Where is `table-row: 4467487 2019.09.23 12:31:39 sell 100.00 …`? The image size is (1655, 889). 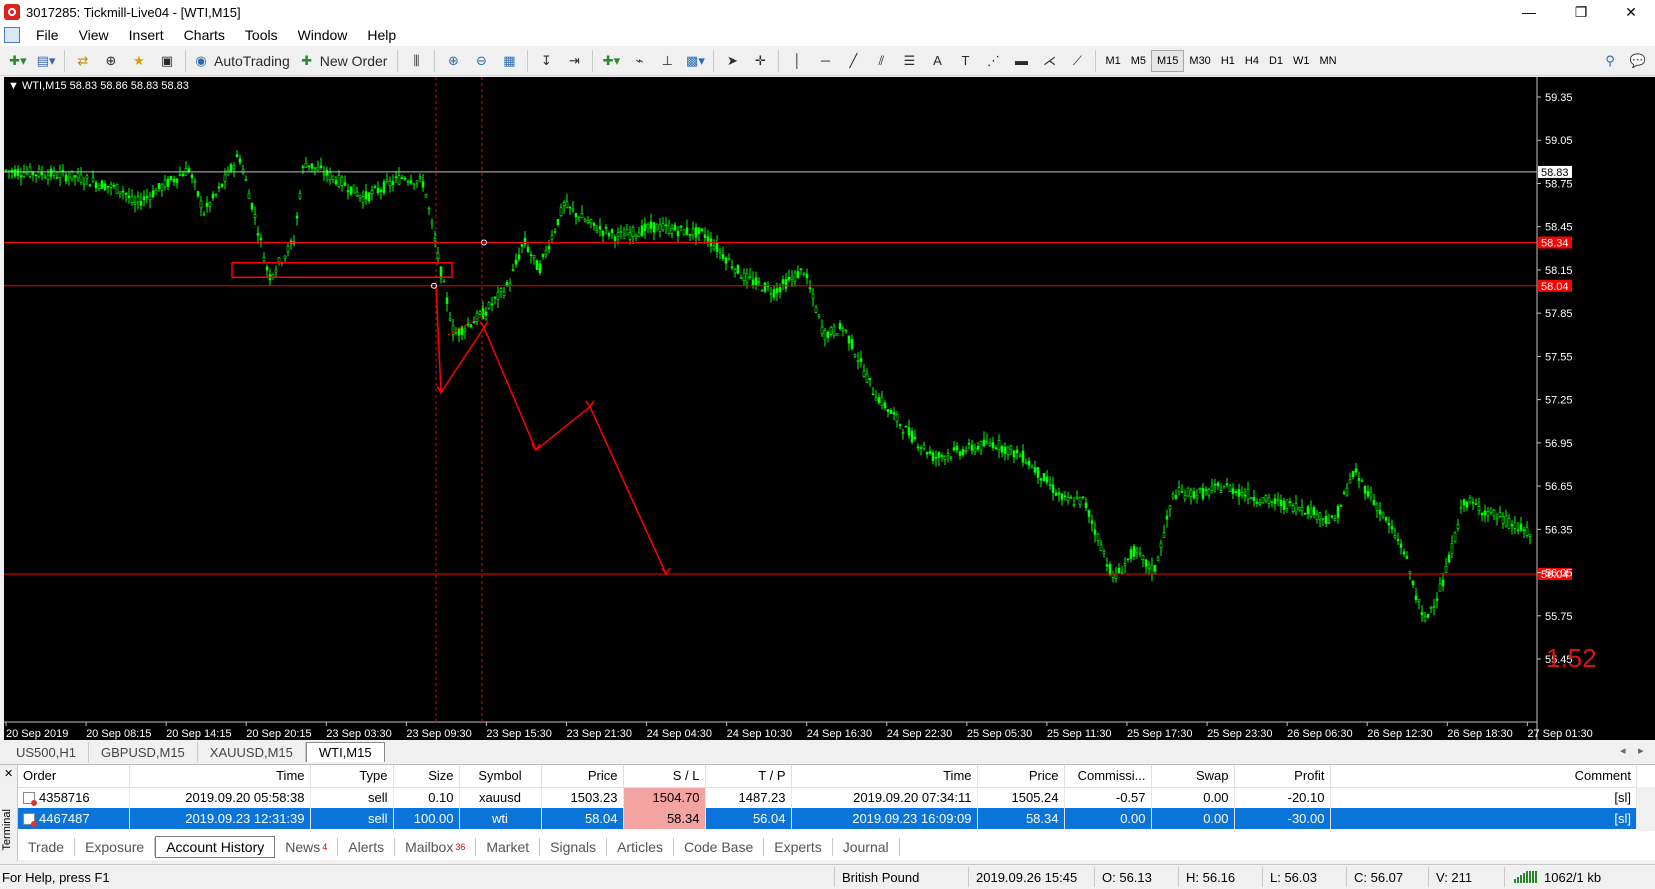 table-row: 4467487 2019.09.23 12:31:39 sell 100.00 … is located at coordinates (827, 818).